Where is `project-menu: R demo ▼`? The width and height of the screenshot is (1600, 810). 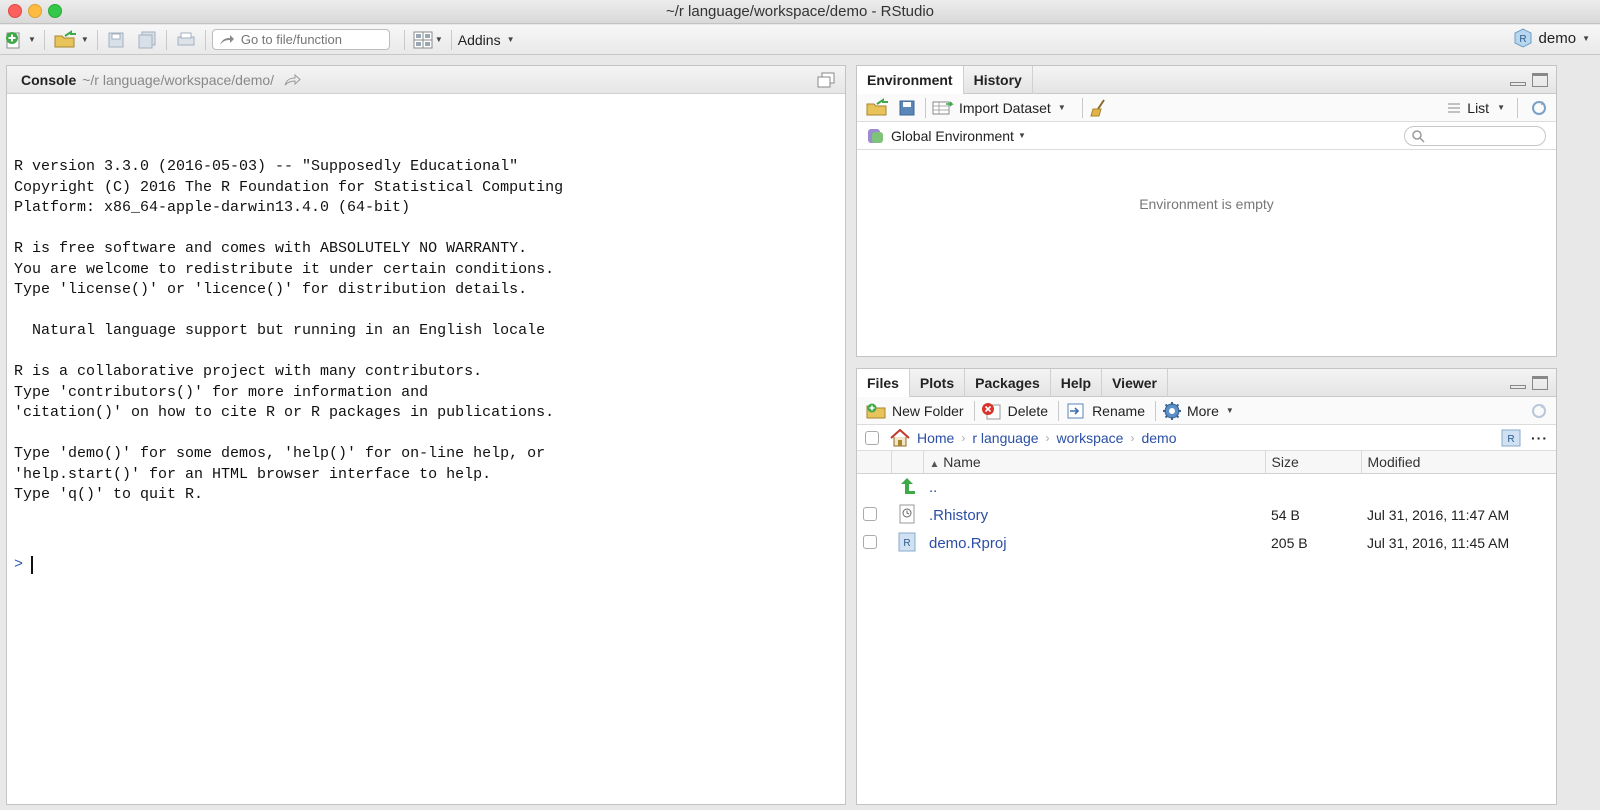 project-menu: R demo ▼ is located at coordinates (1551, 38).